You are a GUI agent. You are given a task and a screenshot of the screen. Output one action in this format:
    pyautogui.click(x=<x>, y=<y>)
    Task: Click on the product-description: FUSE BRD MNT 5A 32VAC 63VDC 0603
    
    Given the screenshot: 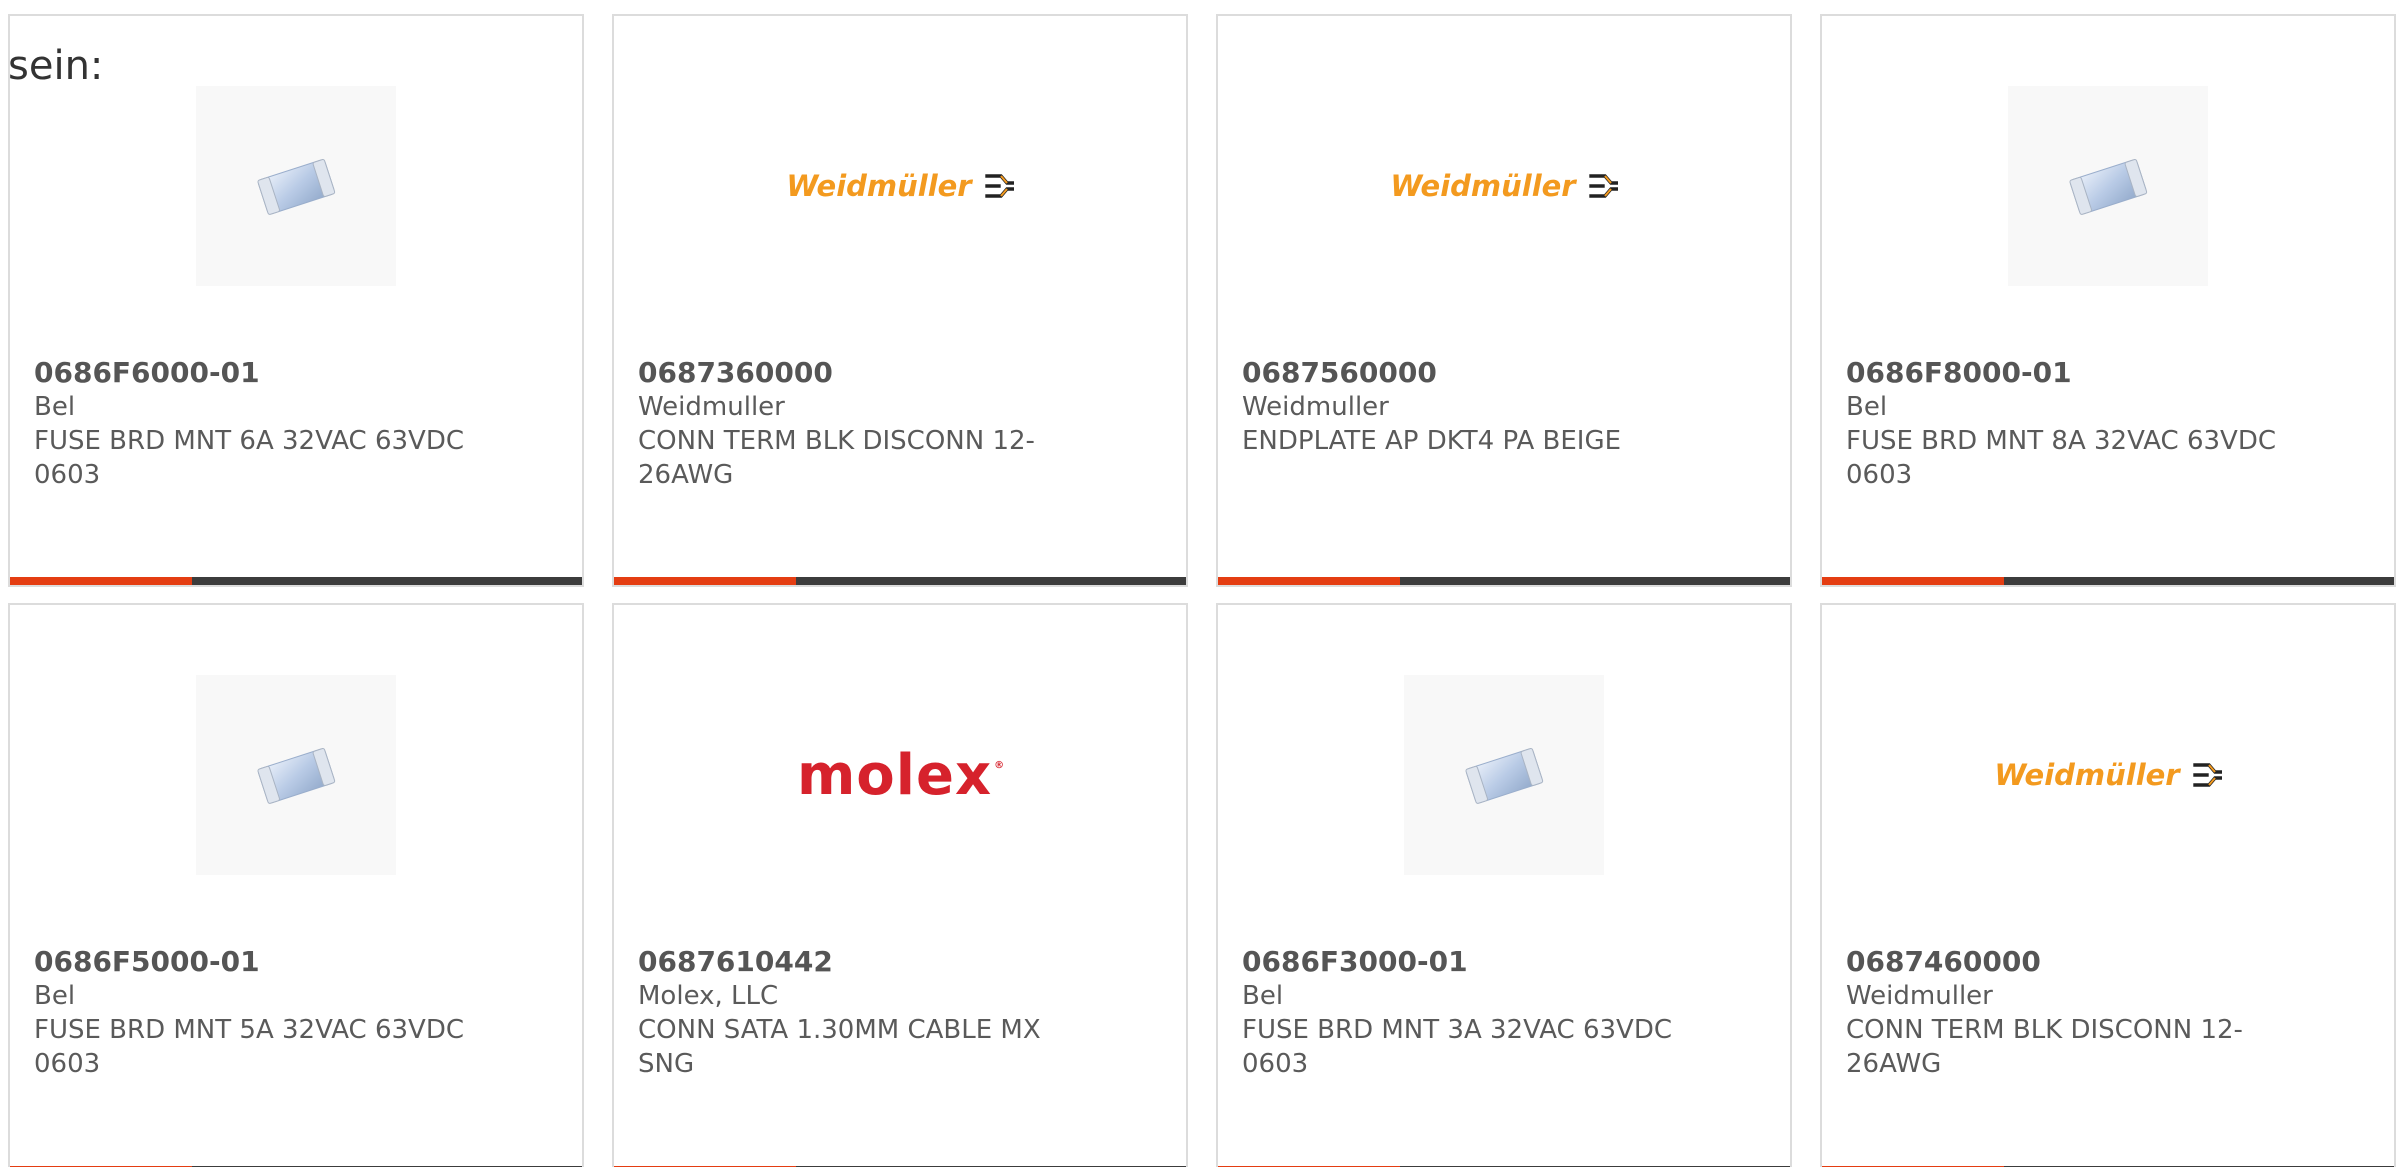 What is the action you would take?
    pyautogui.click(x=249, y=1047)
    